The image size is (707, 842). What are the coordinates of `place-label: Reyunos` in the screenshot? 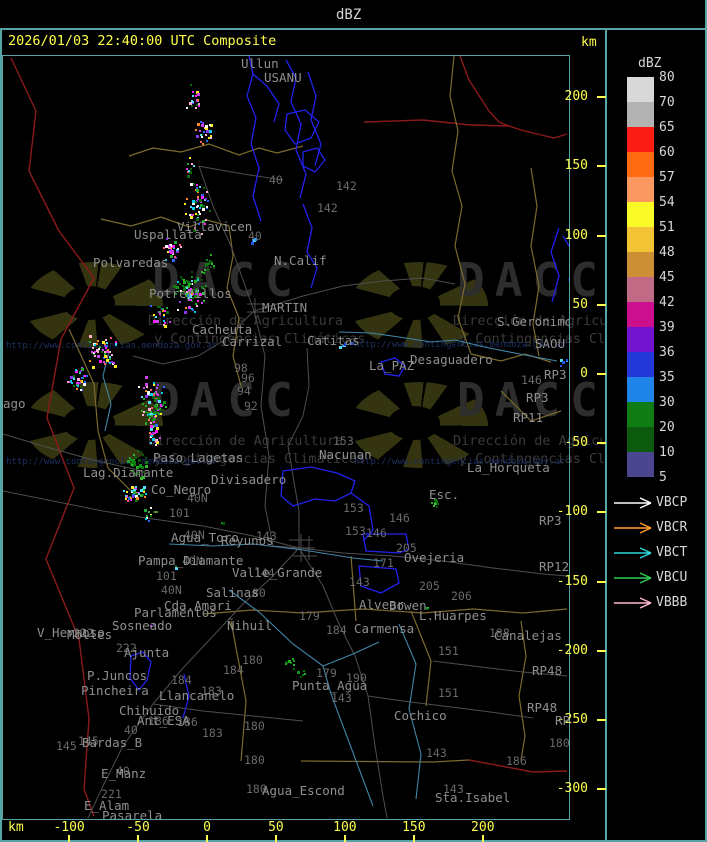 It's located at (247, 540).